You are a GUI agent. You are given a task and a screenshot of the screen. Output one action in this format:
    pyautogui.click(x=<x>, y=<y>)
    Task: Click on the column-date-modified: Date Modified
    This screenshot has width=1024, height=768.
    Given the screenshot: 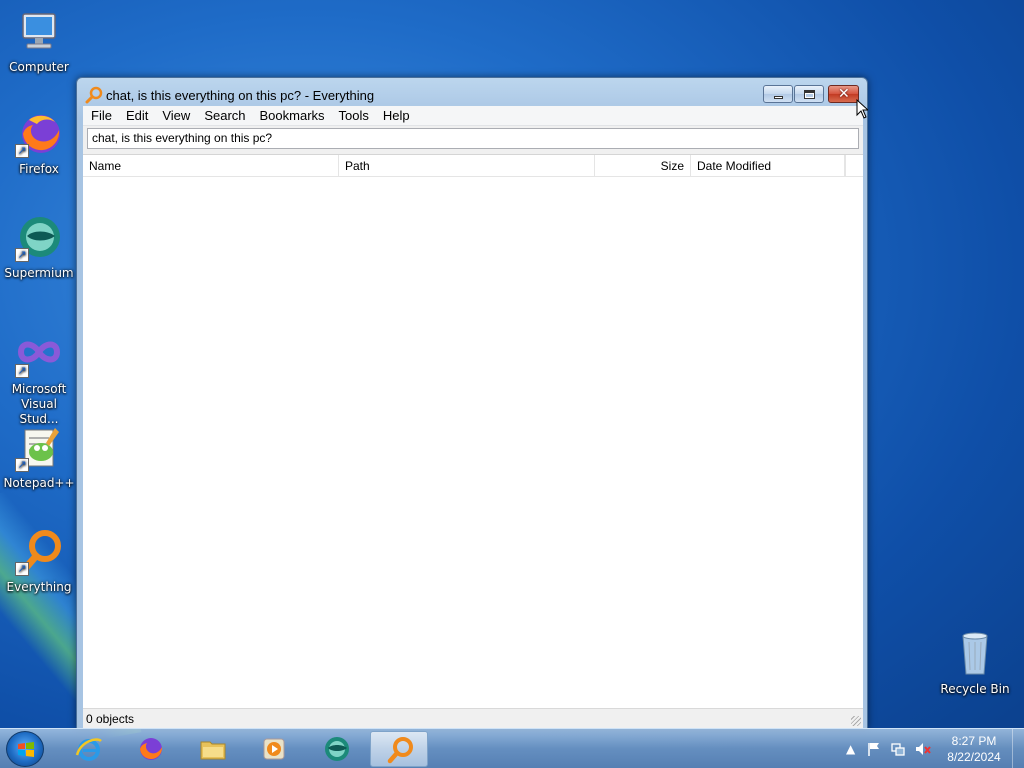 What is the action you would take?
    pyautogui.click(x=768, y=166)
    